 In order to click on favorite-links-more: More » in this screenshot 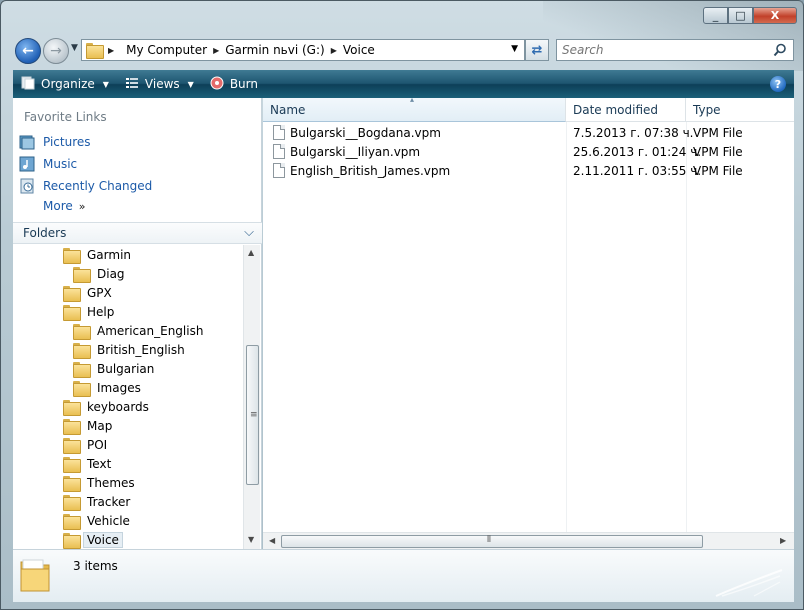, I will do `click(64, 206)`.